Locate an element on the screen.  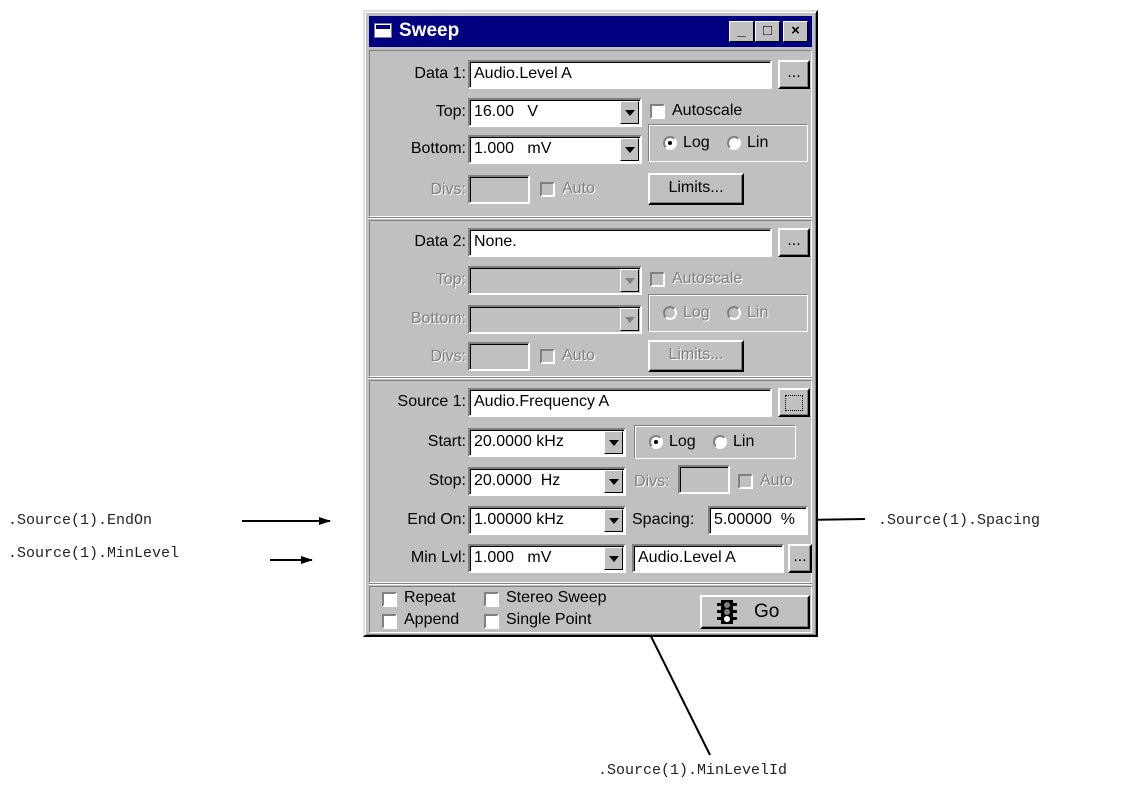
source1-minlevelid-field: Audio.Level A is located at coordinates (708, 558).